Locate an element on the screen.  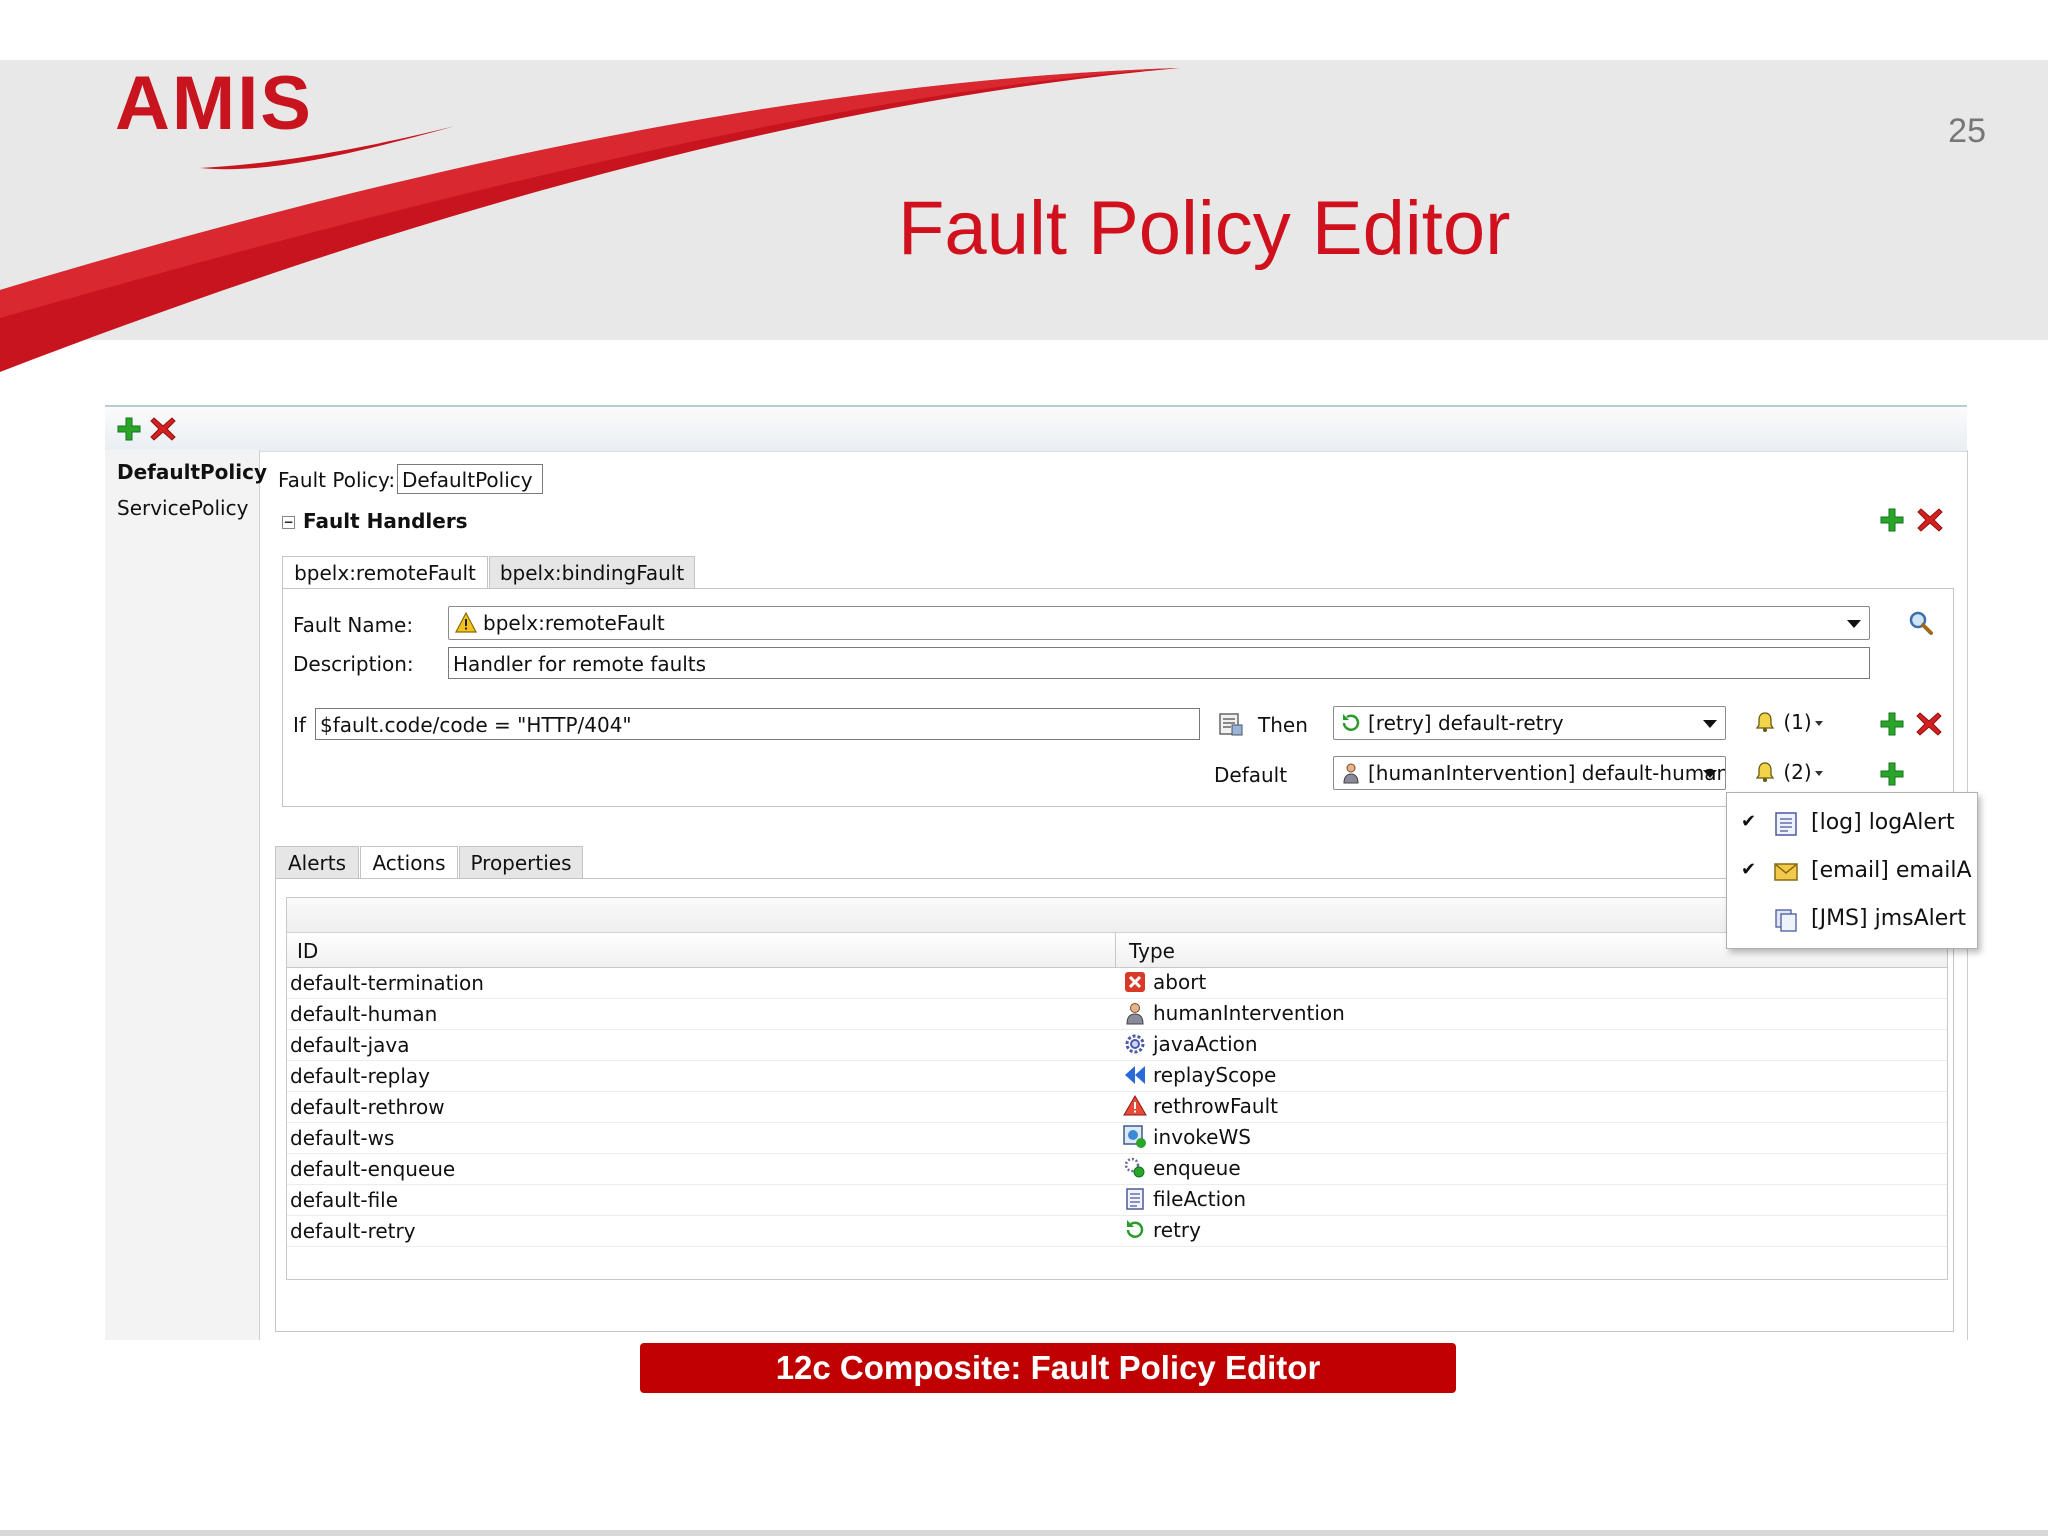
add-handler-icon is located at coordinates (1892, 520).